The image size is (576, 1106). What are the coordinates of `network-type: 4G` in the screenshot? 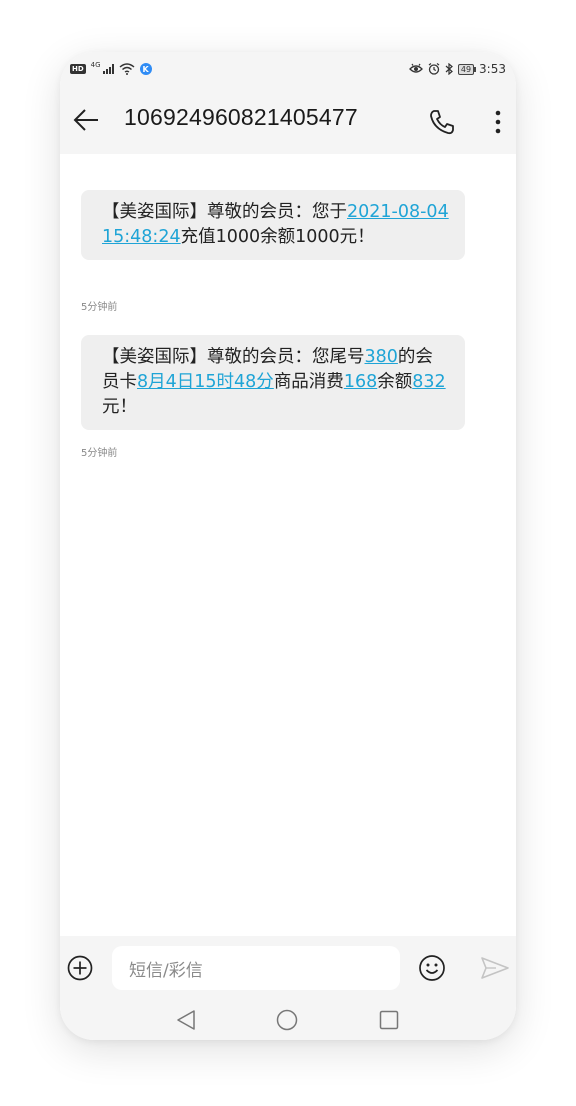 It's located at (95, 65).